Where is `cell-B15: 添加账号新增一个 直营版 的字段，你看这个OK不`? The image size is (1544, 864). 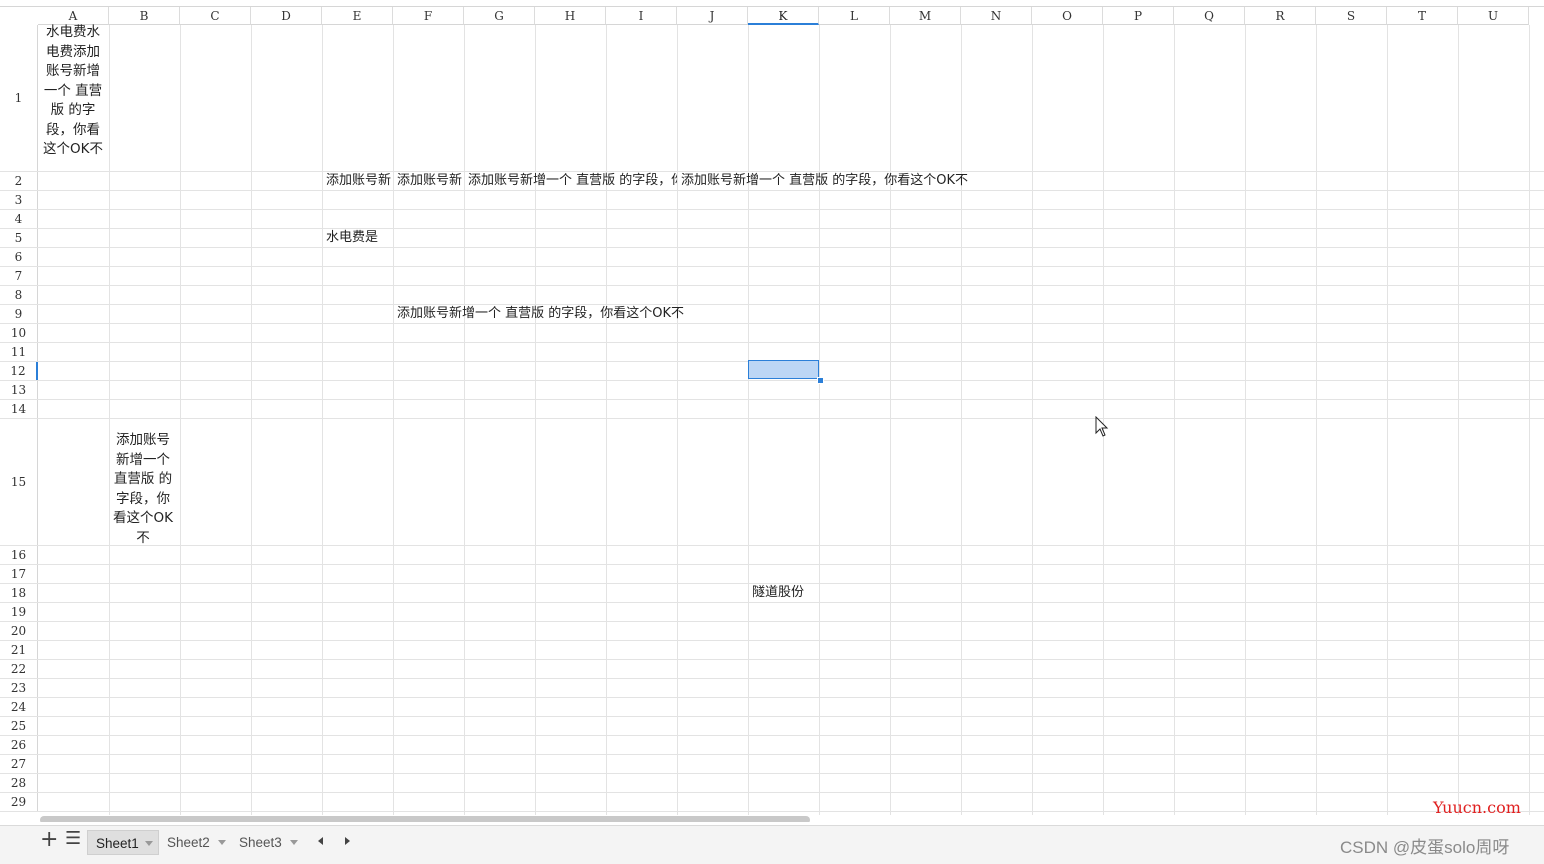 cell-B15: 添加账号新增一个 直营版 的字段，你看这个OK不 is located at coordinates (143, 488).